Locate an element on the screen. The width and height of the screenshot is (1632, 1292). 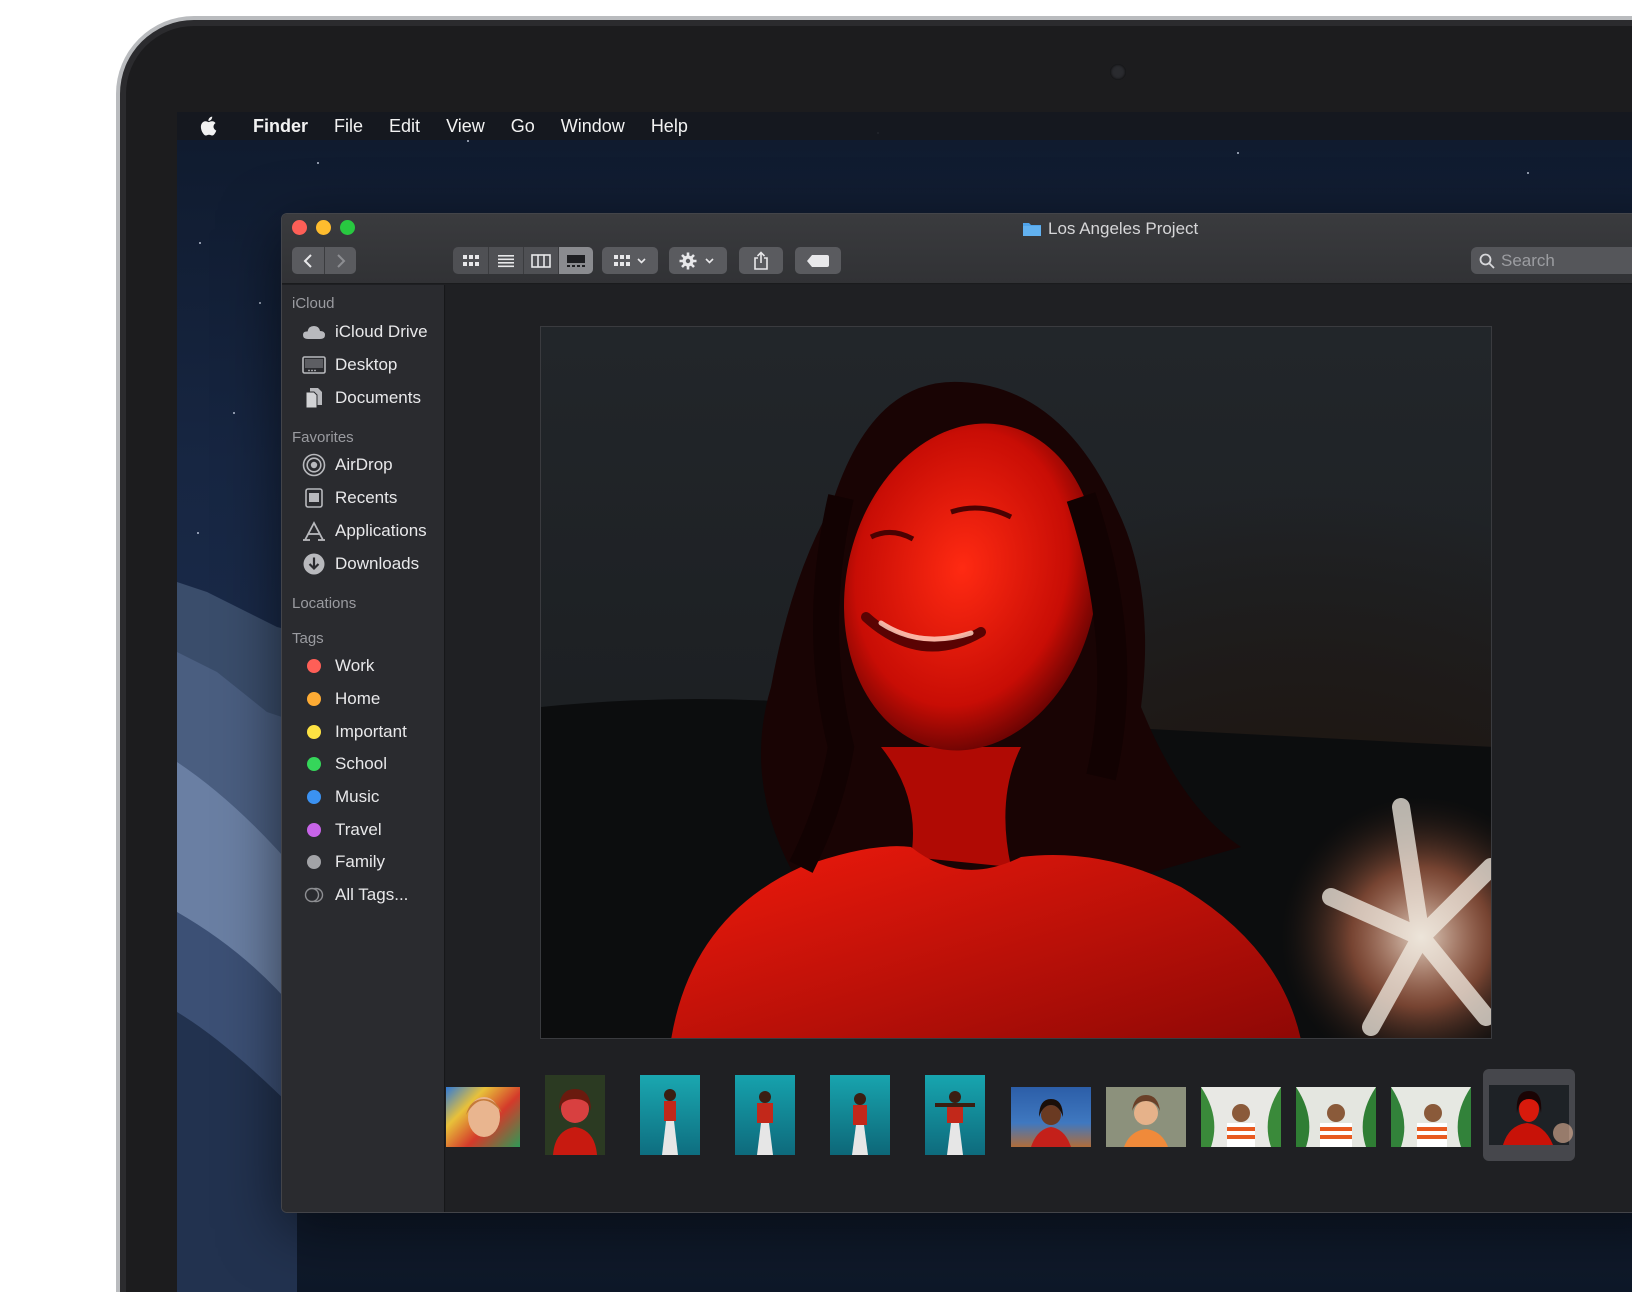
tag-icon is located at coordinates (818, 260).